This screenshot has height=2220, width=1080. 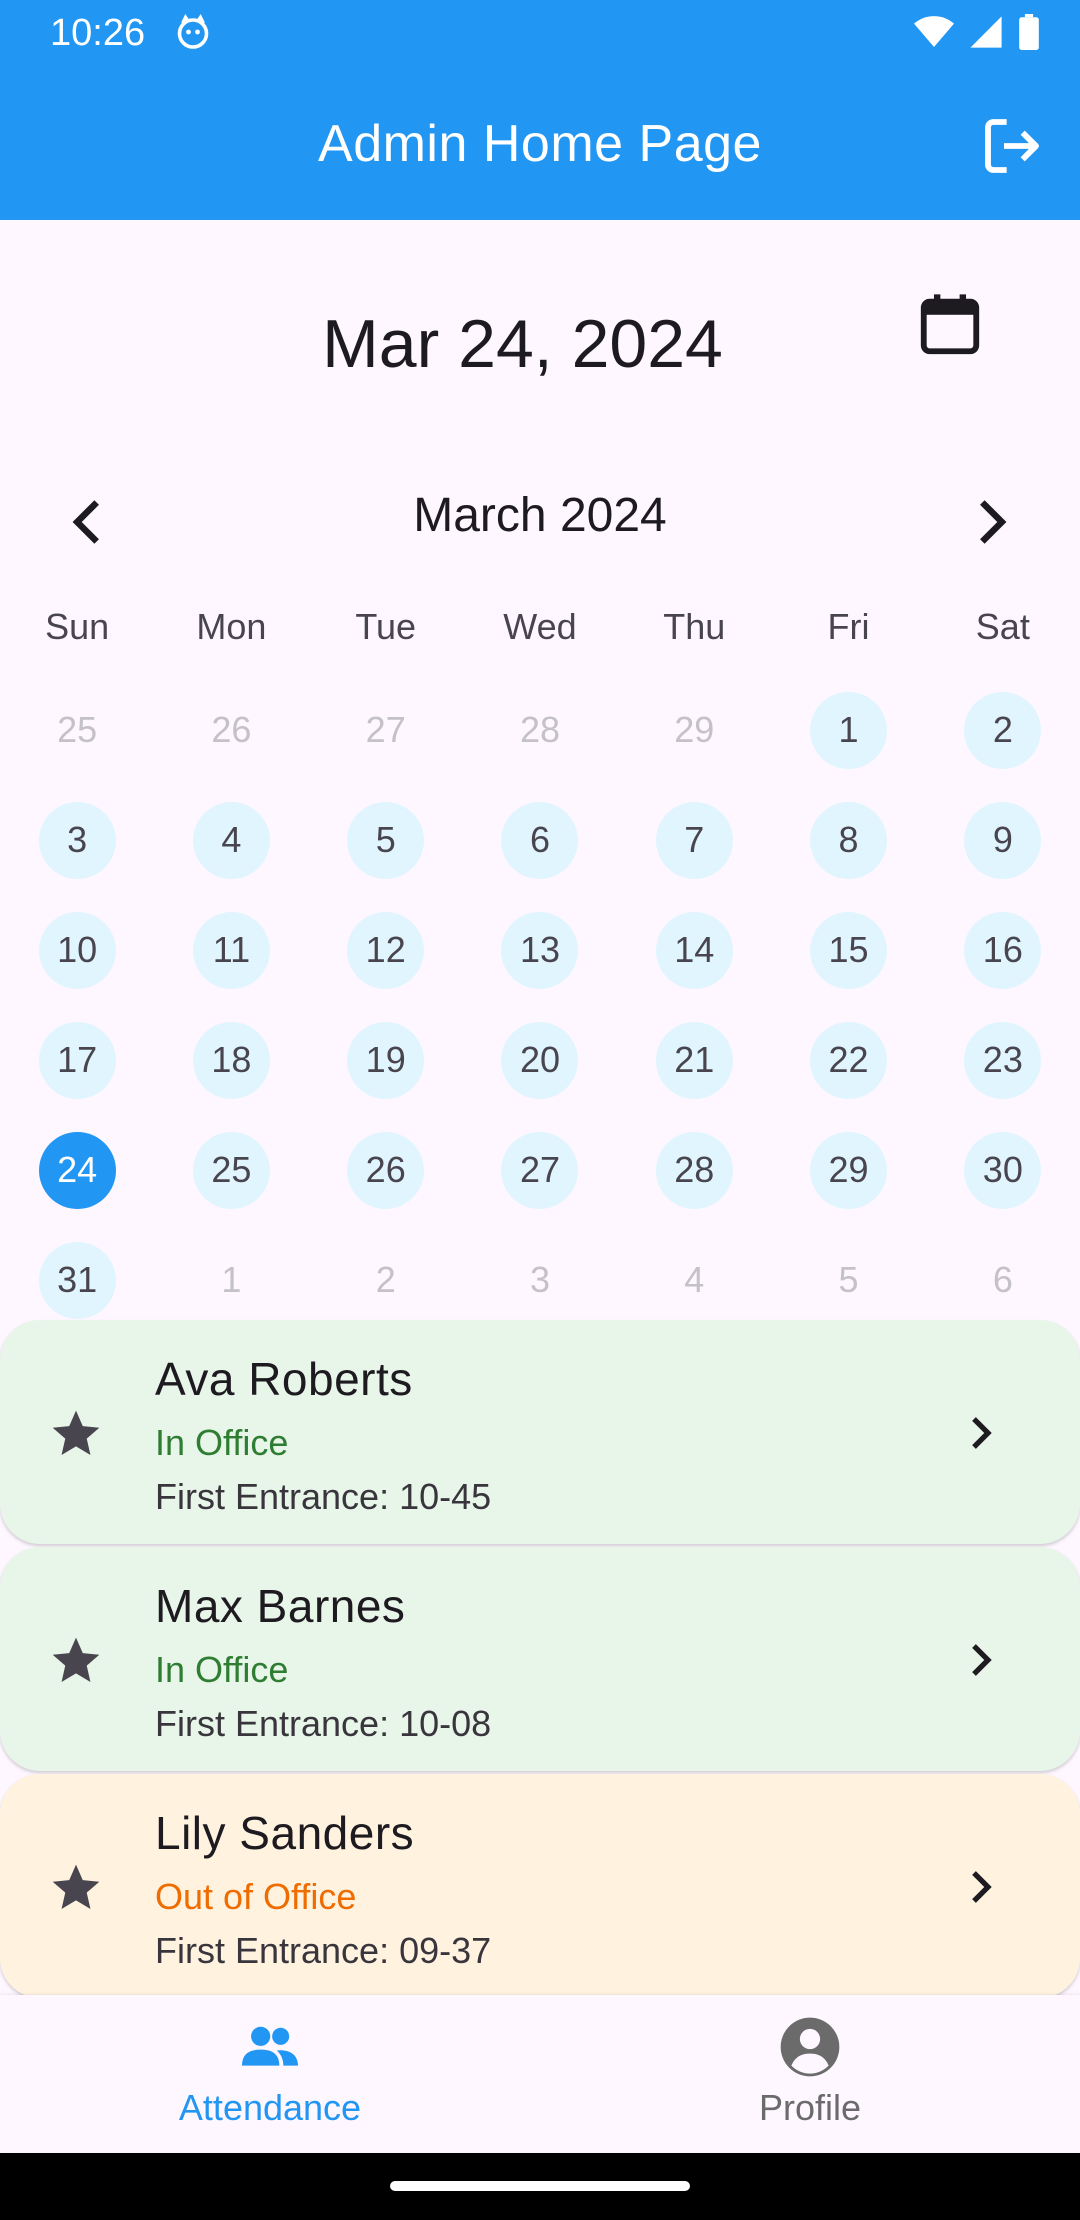 I want to click on app-bar: Admin Home Page, so click(x=540, y=143).